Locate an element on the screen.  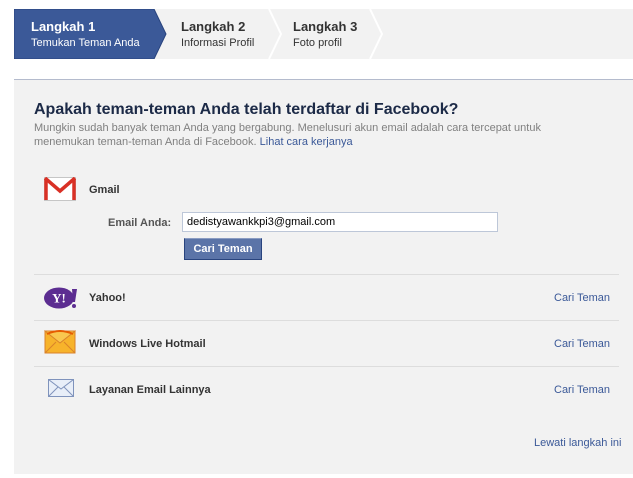
svg-text: Y! is located at coordinates (59, 298).